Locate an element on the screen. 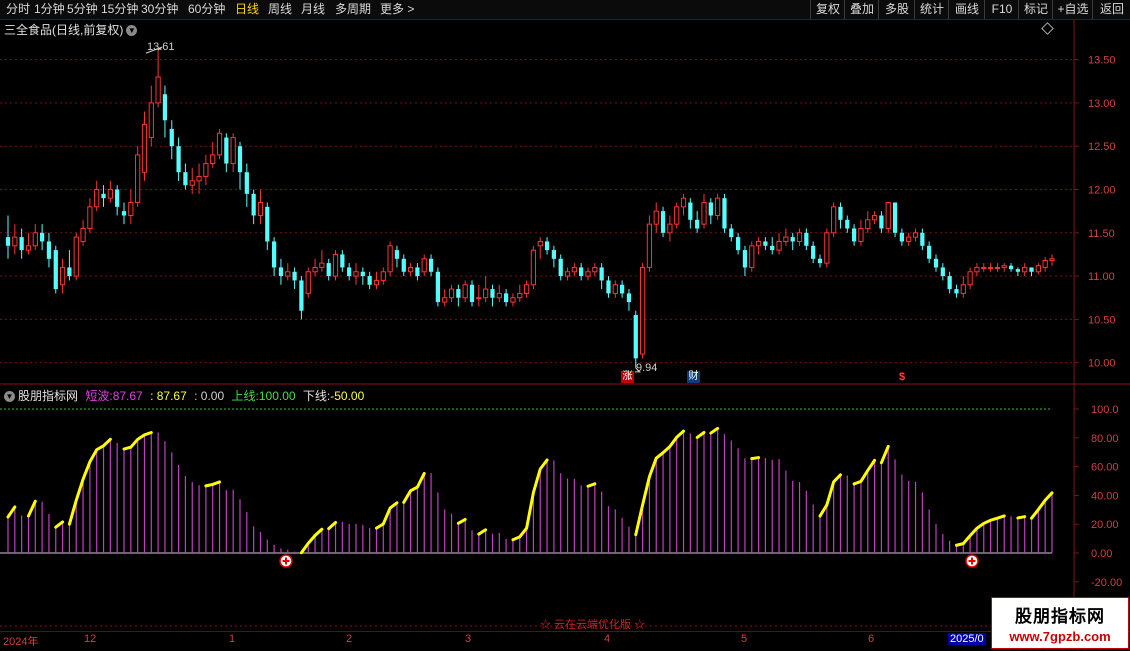 The image size is (1130, 651). f10-button: F10 is located at coordinates (1001, 9).